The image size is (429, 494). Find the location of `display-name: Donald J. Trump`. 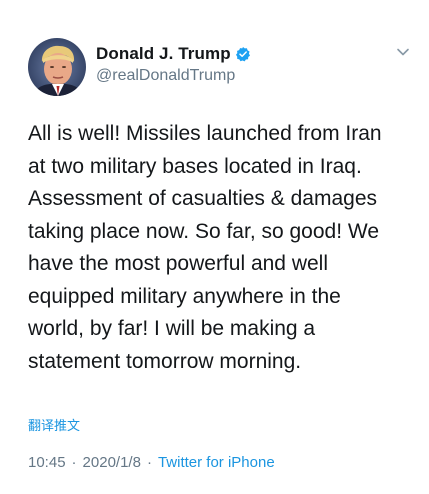

display-name: Donald J. Trump is located at coordinates (163, 54).